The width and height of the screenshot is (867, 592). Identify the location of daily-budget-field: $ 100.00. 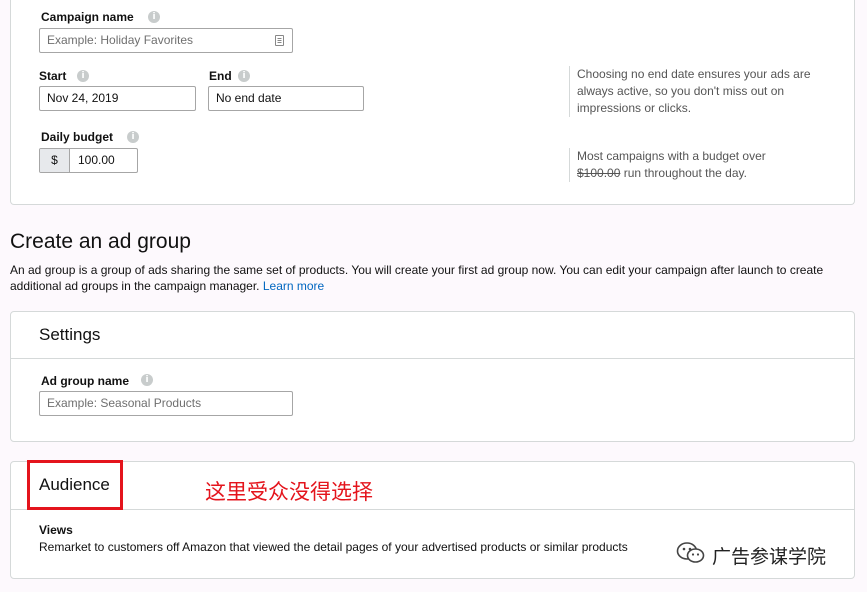
(88, 160).